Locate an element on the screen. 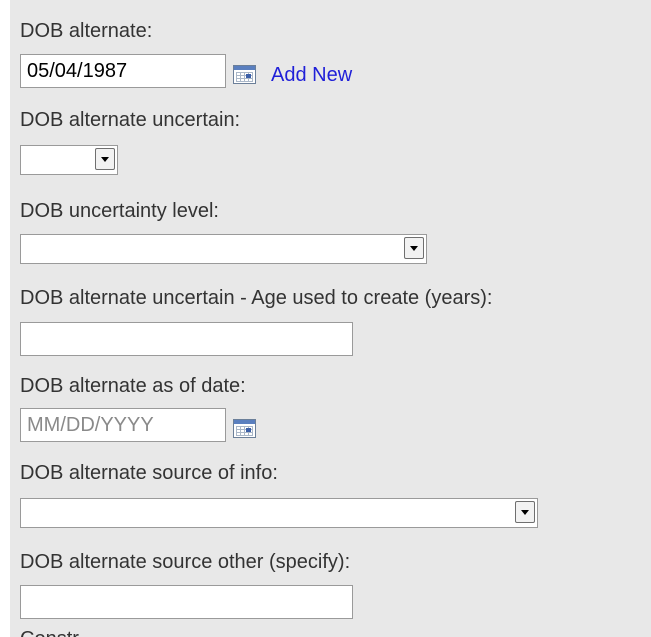 The height and width of the screenshot is (637, 651). dob-as-of-date-label: DOB alternate as of date: is located at coordinates (133, 386).